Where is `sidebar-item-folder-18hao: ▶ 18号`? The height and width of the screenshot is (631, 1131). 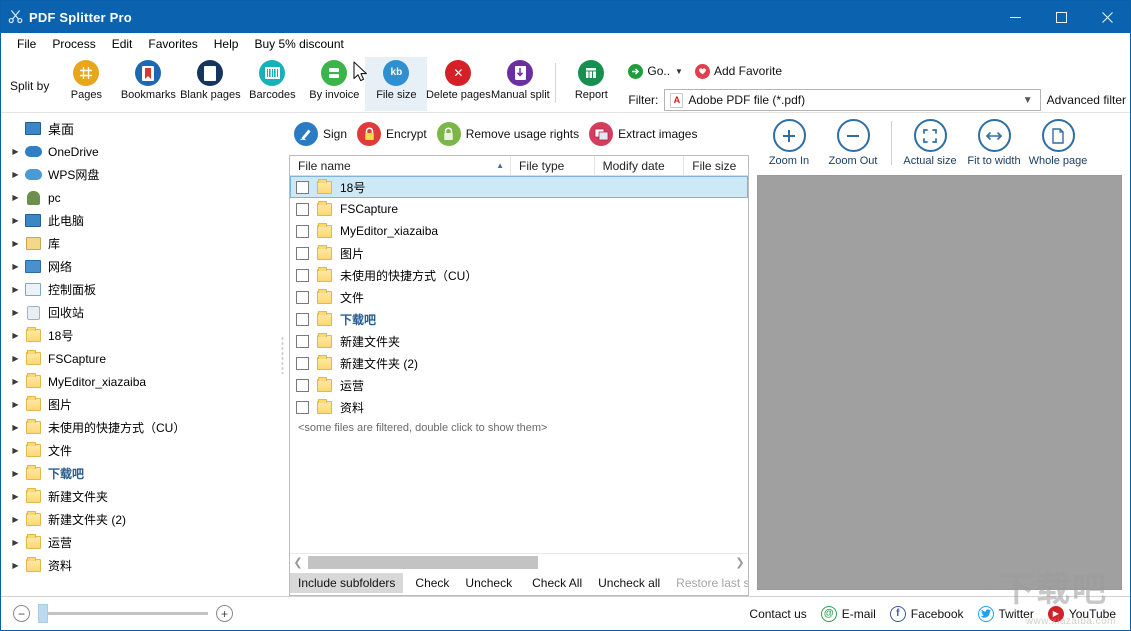
sidebar-item-folder-18hao: ▶ 18号 is located at coordinates (139, 335).